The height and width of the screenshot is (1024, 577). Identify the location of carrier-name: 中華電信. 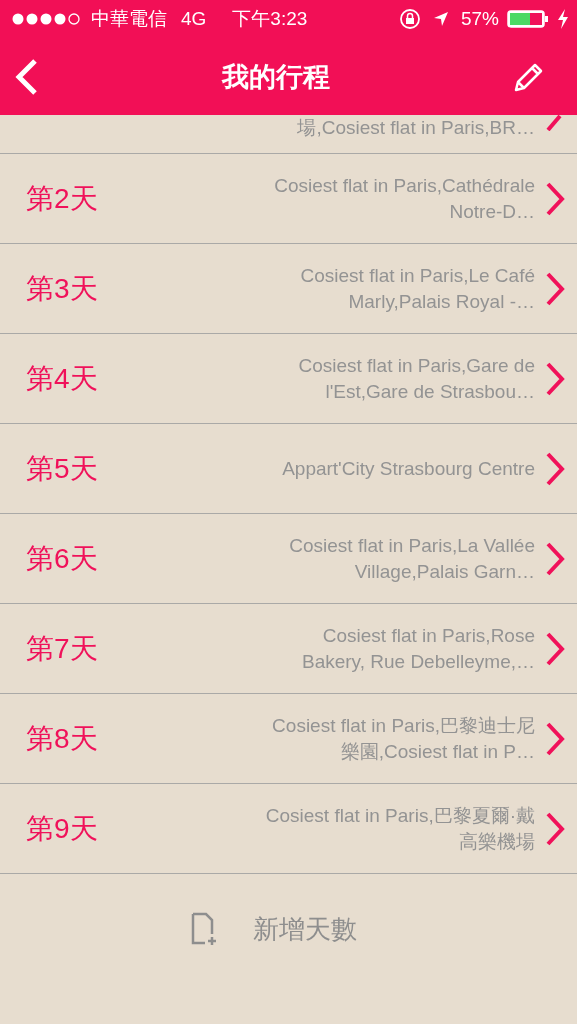
(129, 19).